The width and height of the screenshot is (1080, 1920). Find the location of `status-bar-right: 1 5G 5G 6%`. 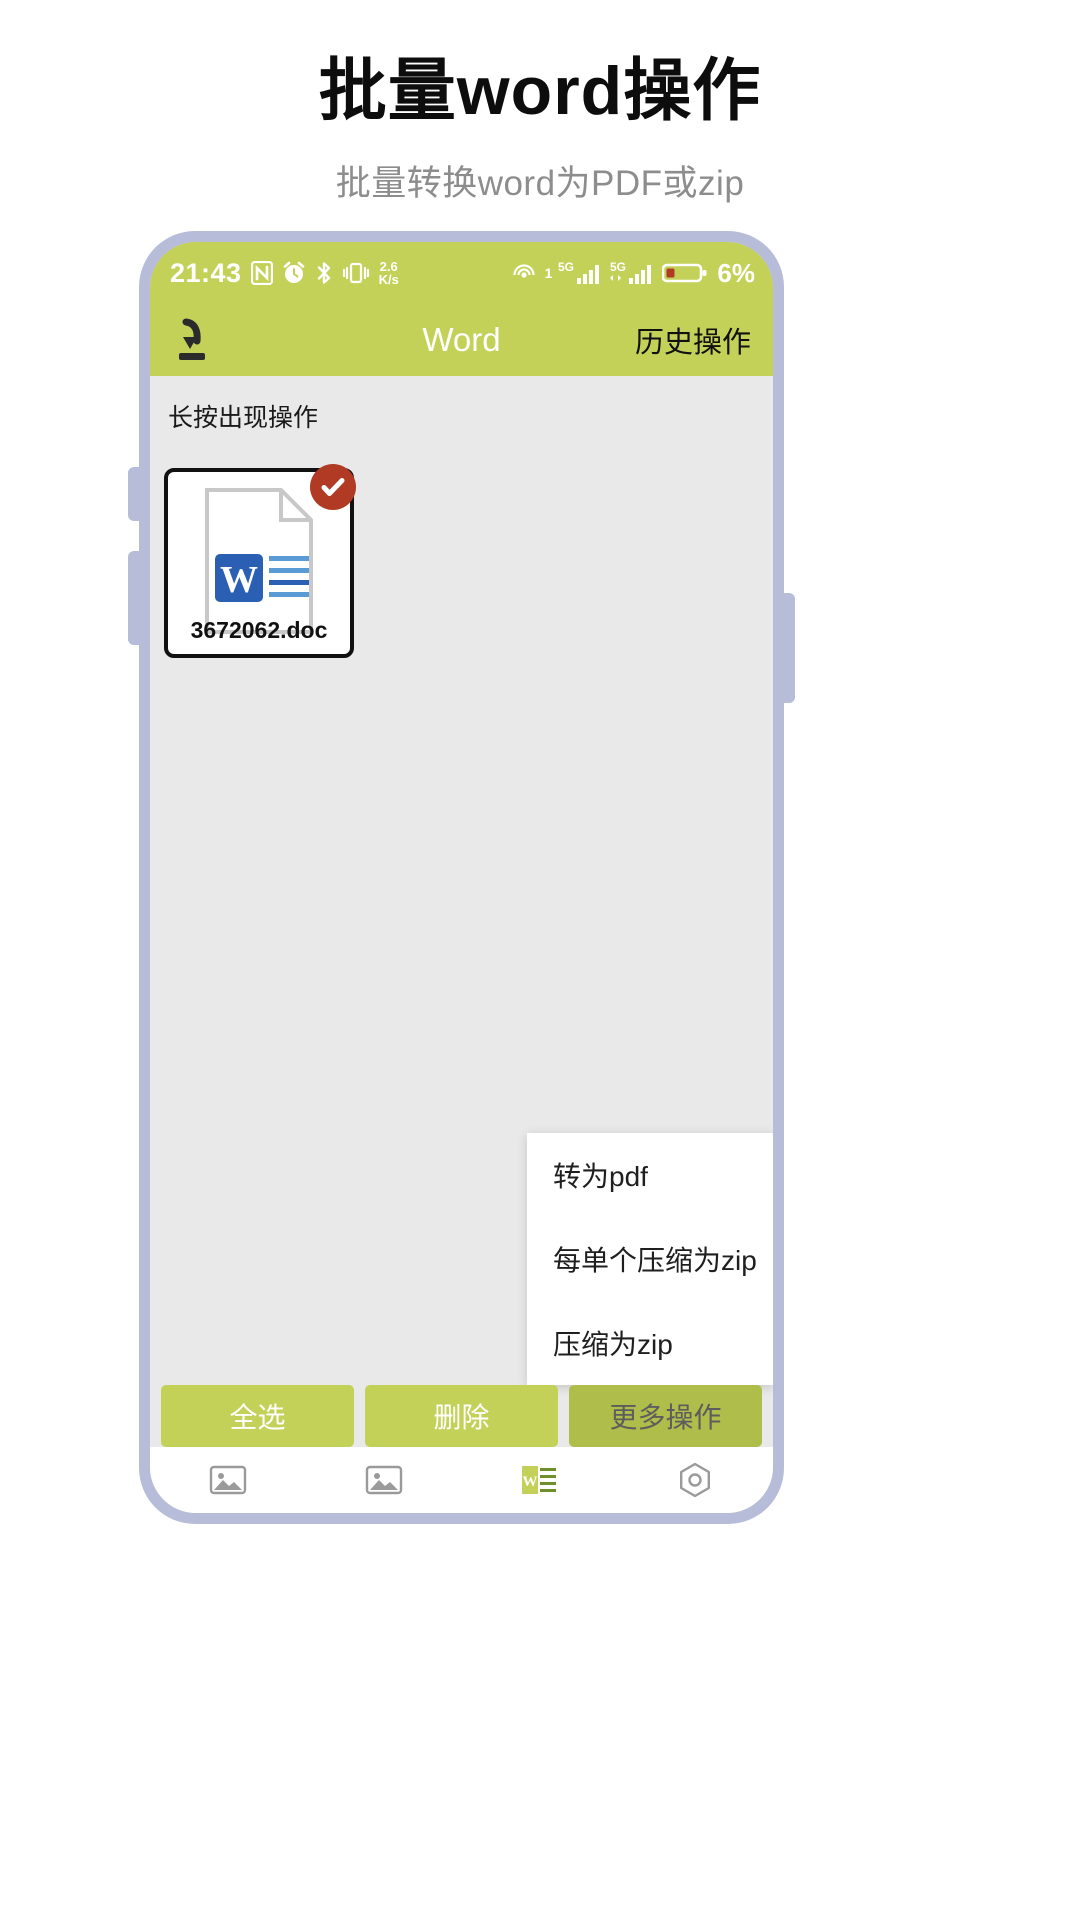

status-bar-right: 1 5G 5G 6% is located at coordinates (634, 273).